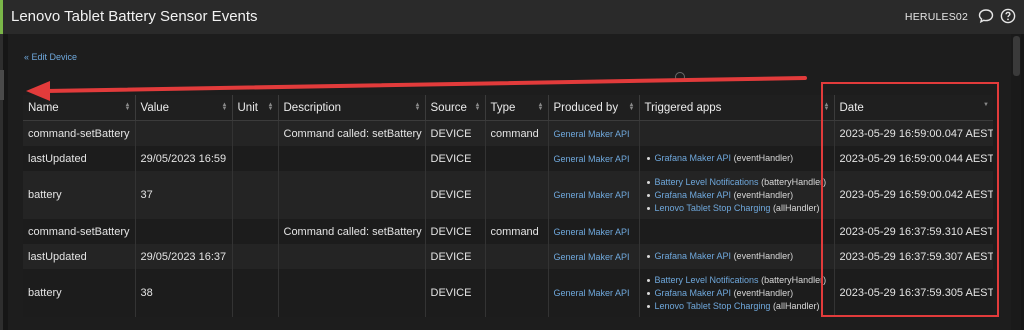 This screenshot has width=1024, height=330. What do you see at coordinates (986, 105) in the screenshot?
I see `sort-desc-icon: ▼` at bounding box center [986, 105].